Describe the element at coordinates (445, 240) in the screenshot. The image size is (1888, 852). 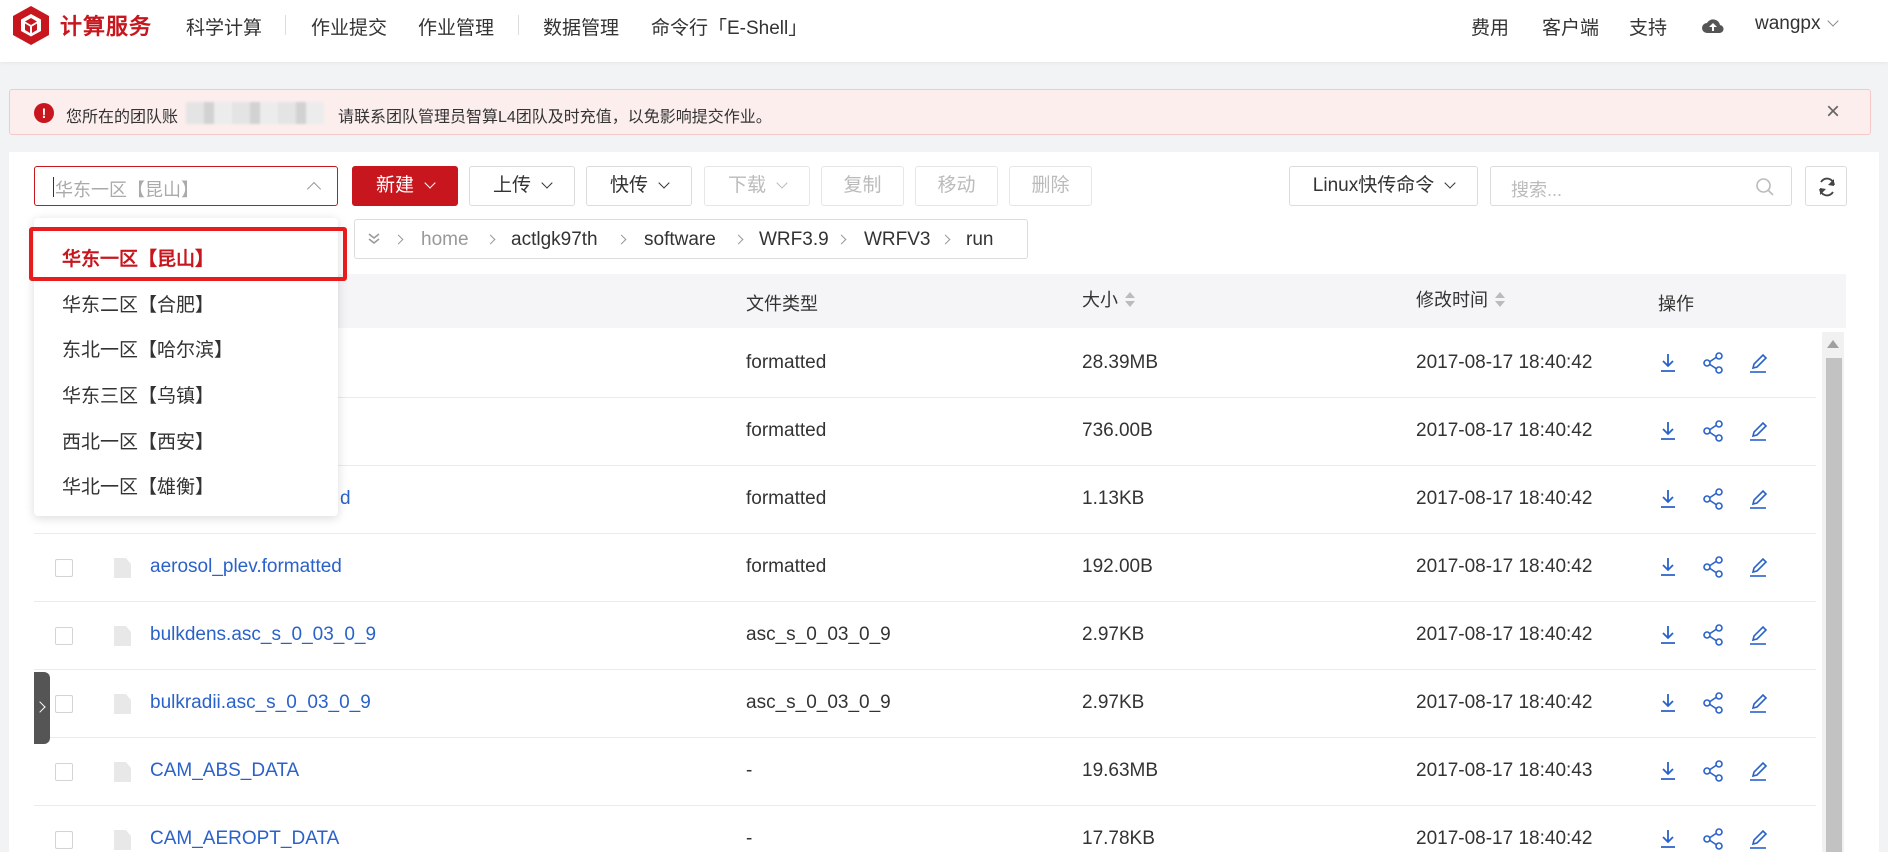
I see `breadcrumb-home: home` at that location.